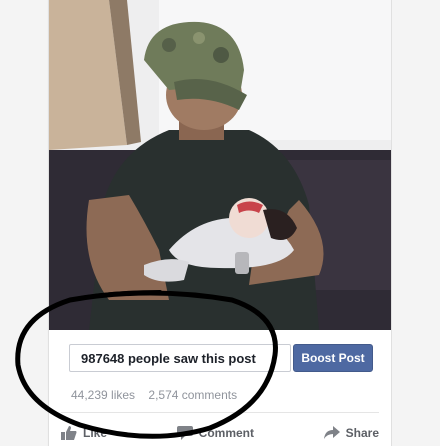  I want to click on page-background-left, so click(23, 223).